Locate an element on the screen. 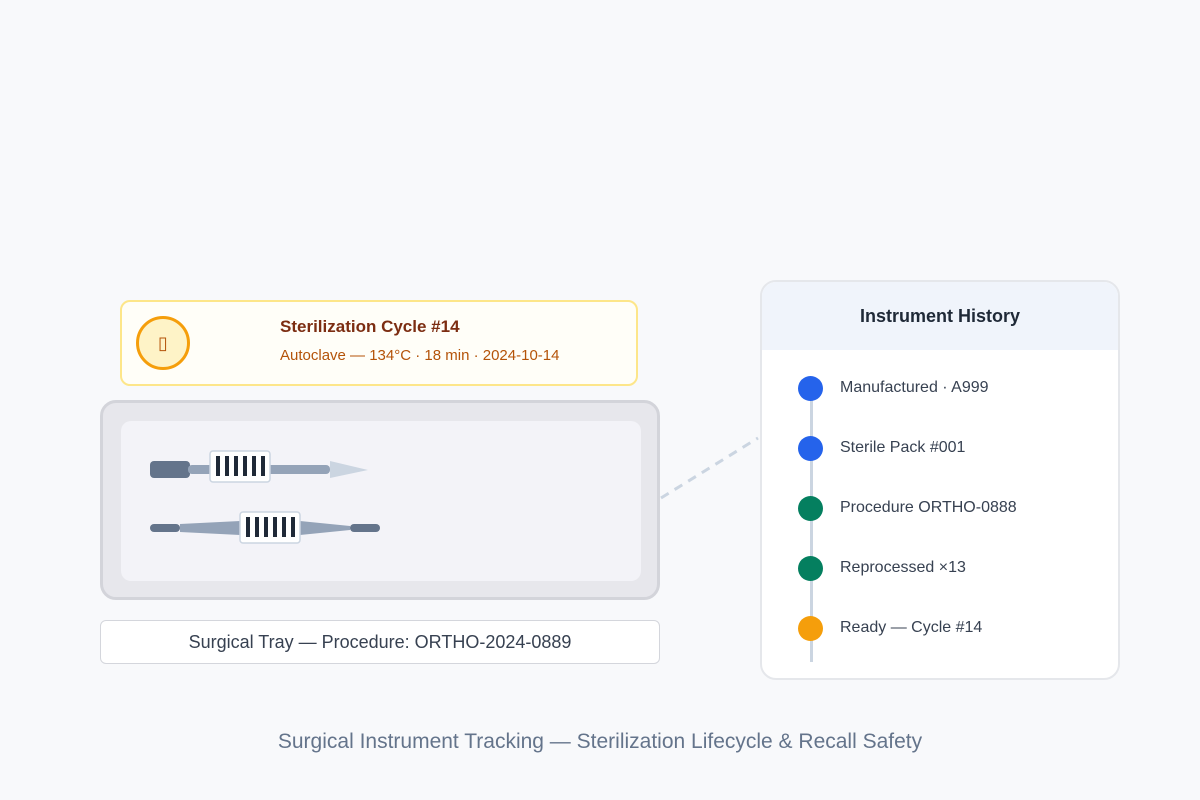 Image resolution: width=1200 pixels, height=800 pixels. scalpel-instrument is located at coordinates (259, 466).